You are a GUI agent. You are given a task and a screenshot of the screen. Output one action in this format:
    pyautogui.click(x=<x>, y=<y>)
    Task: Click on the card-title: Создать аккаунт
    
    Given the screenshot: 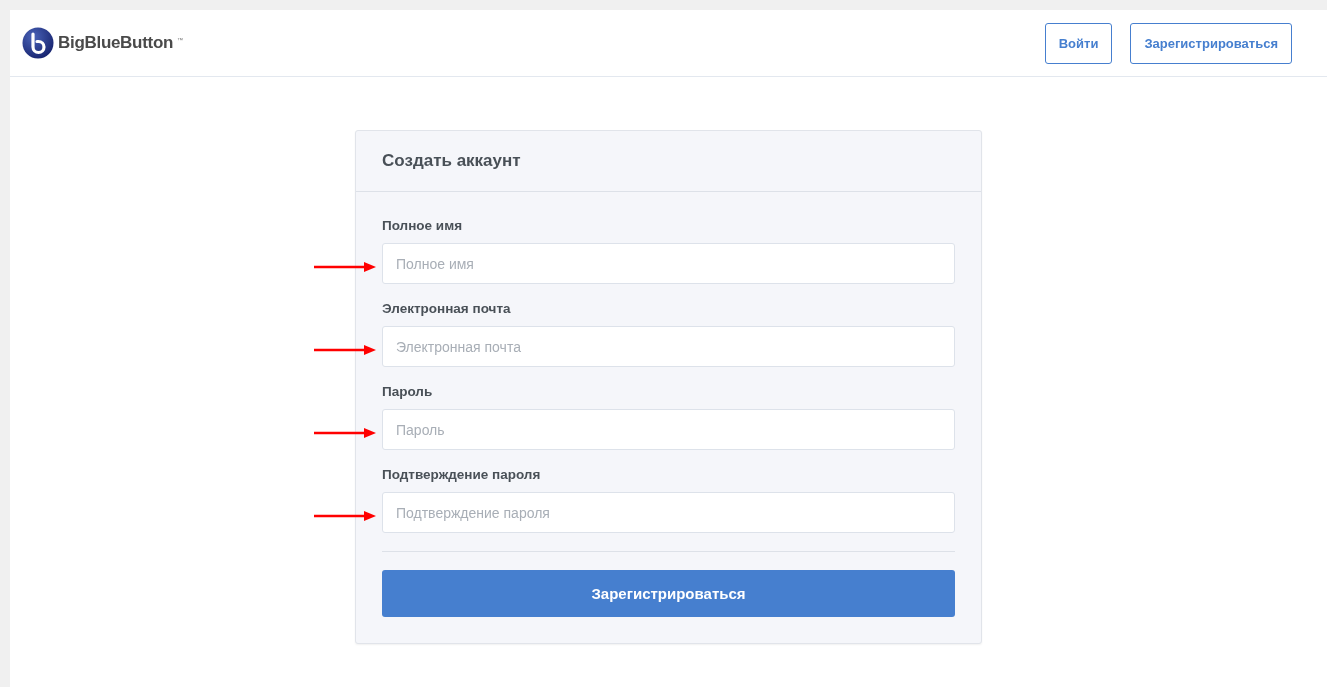 What is the action you would take?
    pyautogui.click(x=451, y=161)
    